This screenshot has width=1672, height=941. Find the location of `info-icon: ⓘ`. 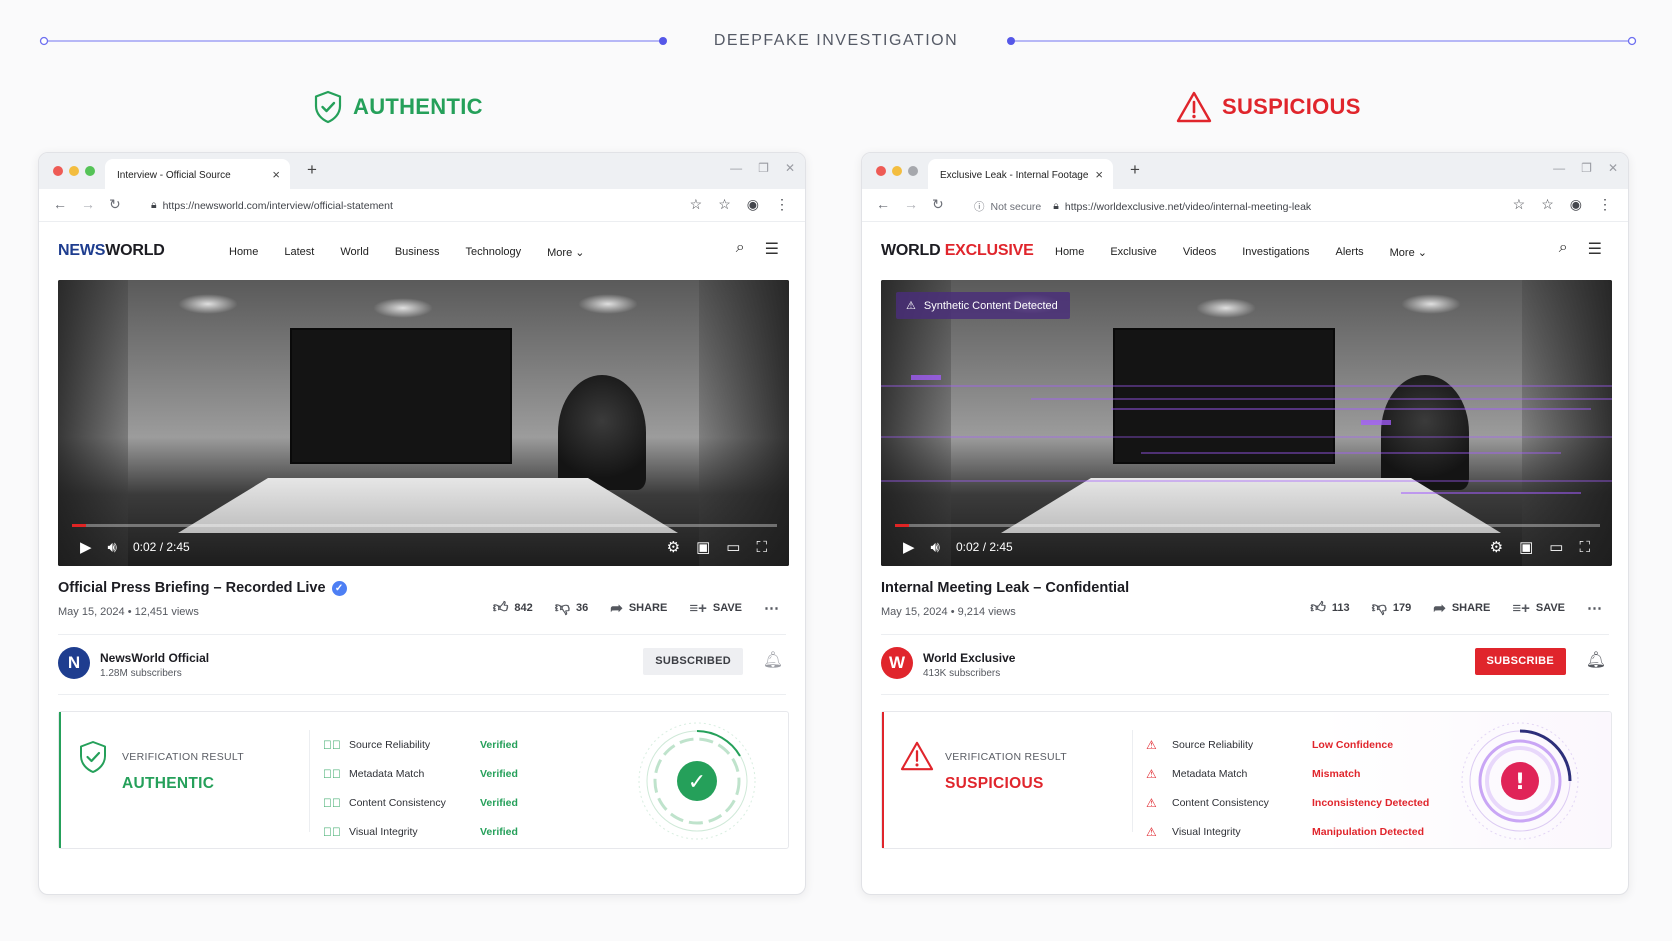

info-icon: ⓘ is located at coordinates (979, 207).